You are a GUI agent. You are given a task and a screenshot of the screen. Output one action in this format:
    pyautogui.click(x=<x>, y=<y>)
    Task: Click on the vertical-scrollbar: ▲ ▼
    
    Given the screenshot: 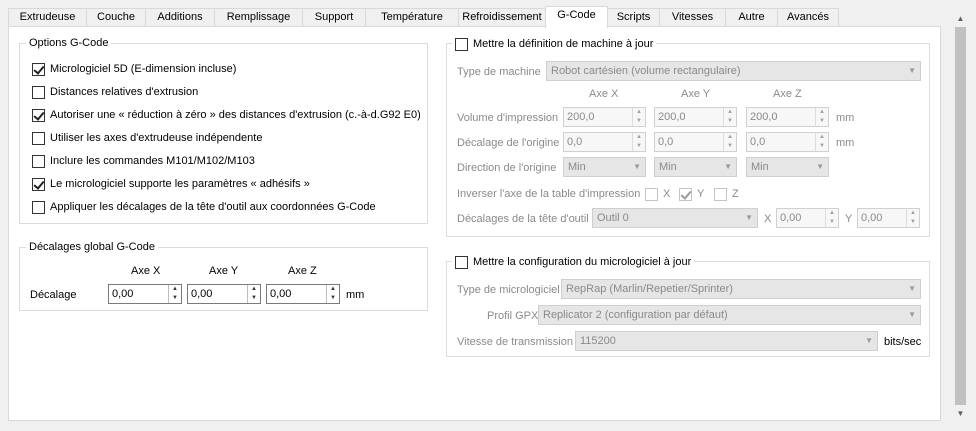 What is the action you would take?
    pyautogui.click(x=960, y=216)
    